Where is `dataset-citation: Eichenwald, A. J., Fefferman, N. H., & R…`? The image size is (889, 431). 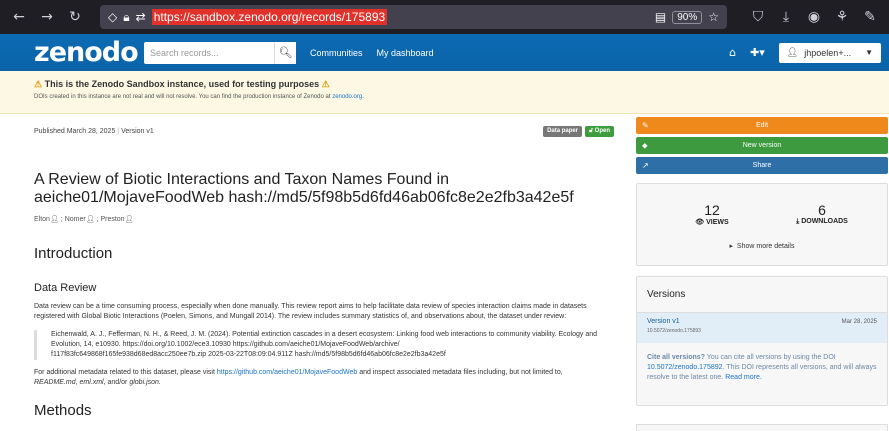
dataset-citation: Eichenwald, A. J., Fefferman, N. H., & R… is located at coordinates (324, 345).